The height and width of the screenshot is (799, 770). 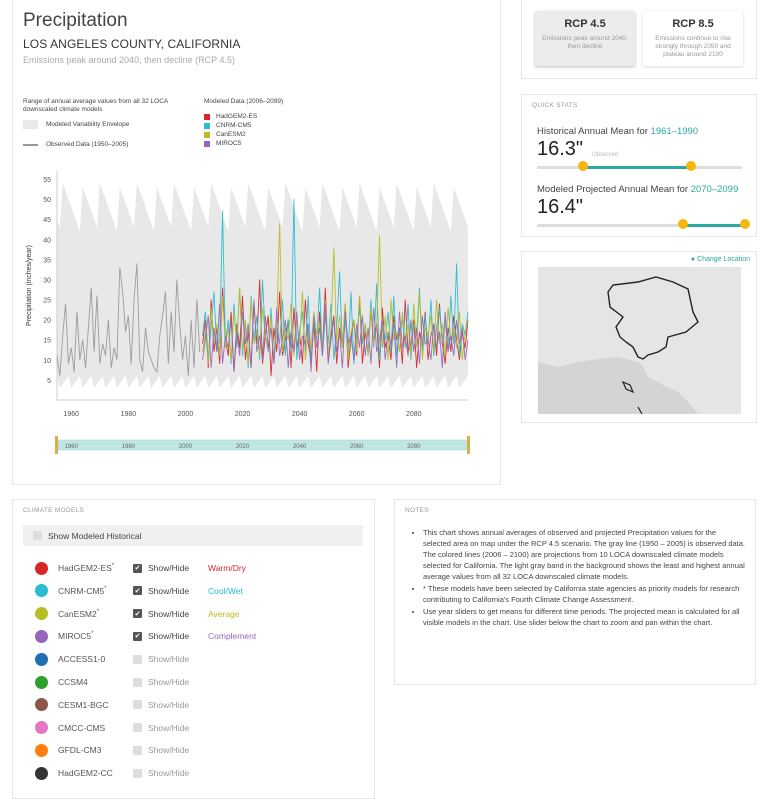 I want to click on legend-model-label: CanESM2, so click(x=231, y=134).